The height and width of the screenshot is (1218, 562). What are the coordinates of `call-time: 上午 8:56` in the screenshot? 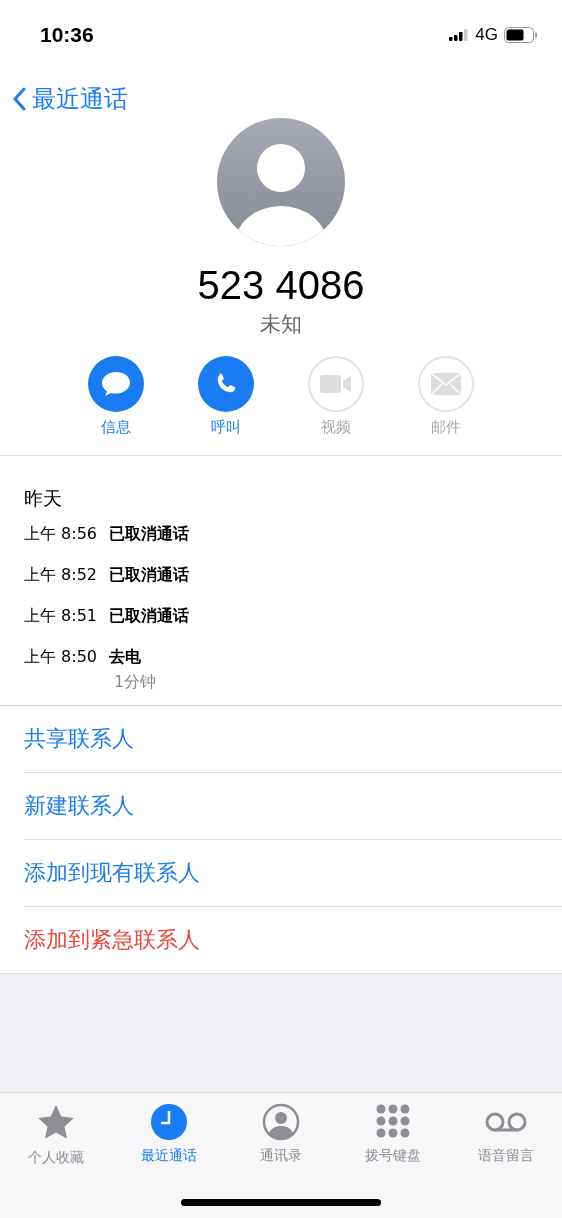 It's located at (60, 534).